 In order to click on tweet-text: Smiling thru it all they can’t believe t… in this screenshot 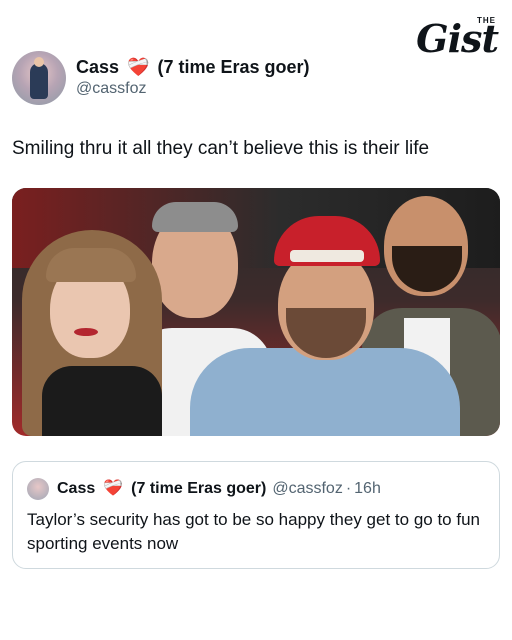, I will do `click(221, 148)`.